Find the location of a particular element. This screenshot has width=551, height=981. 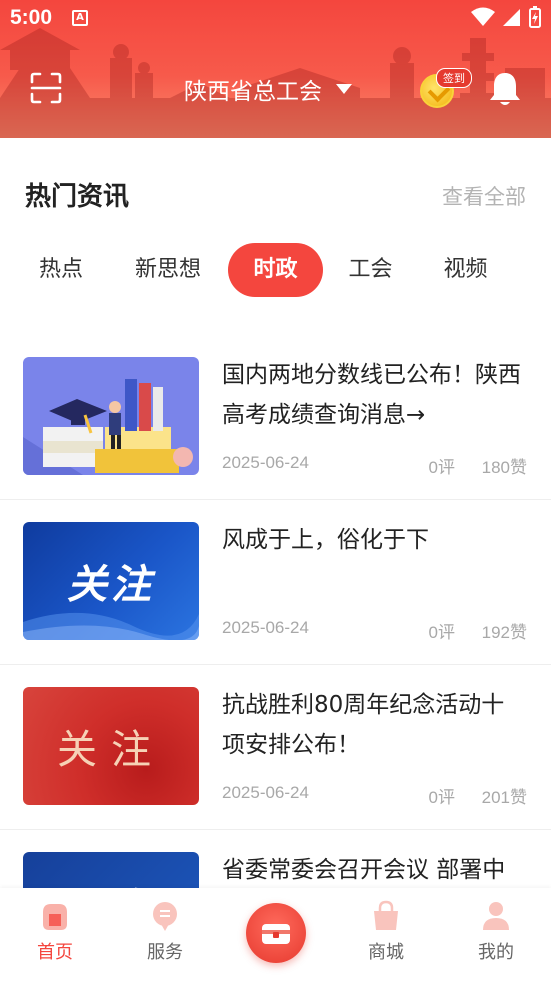

wallet-button is located at coordinates (276, 933).